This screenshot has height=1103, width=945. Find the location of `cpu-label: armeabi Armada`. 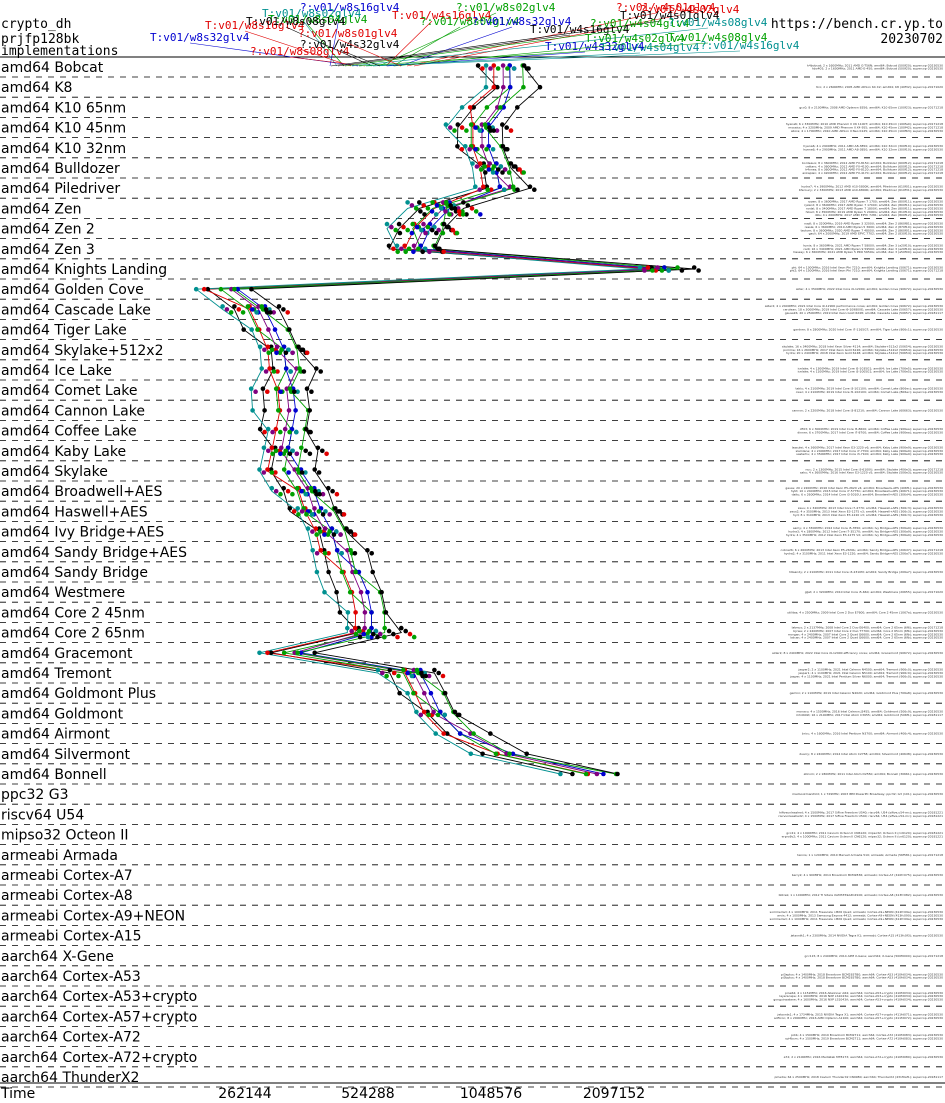

cpu-label: armeabi Armada is located at coordinates (59, 856).